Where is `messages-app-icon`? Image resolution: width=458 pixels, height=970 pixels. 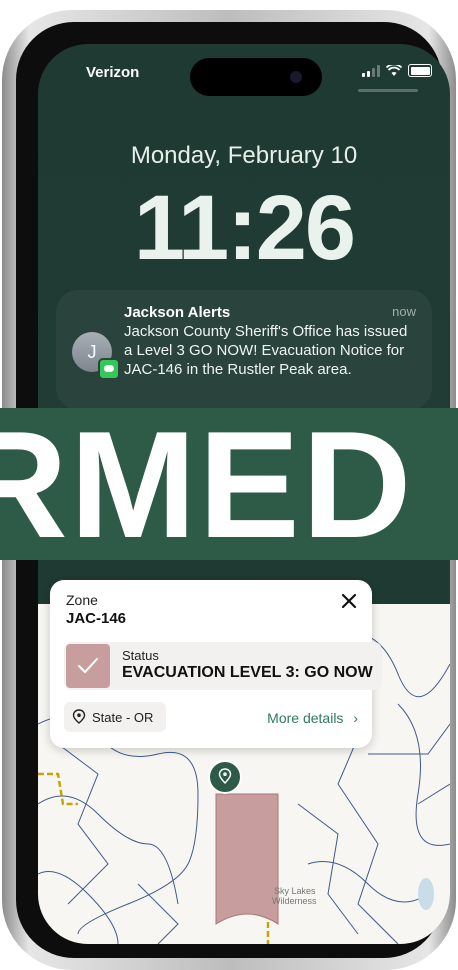 messages-app-icon is located at coordinates (109, 369).